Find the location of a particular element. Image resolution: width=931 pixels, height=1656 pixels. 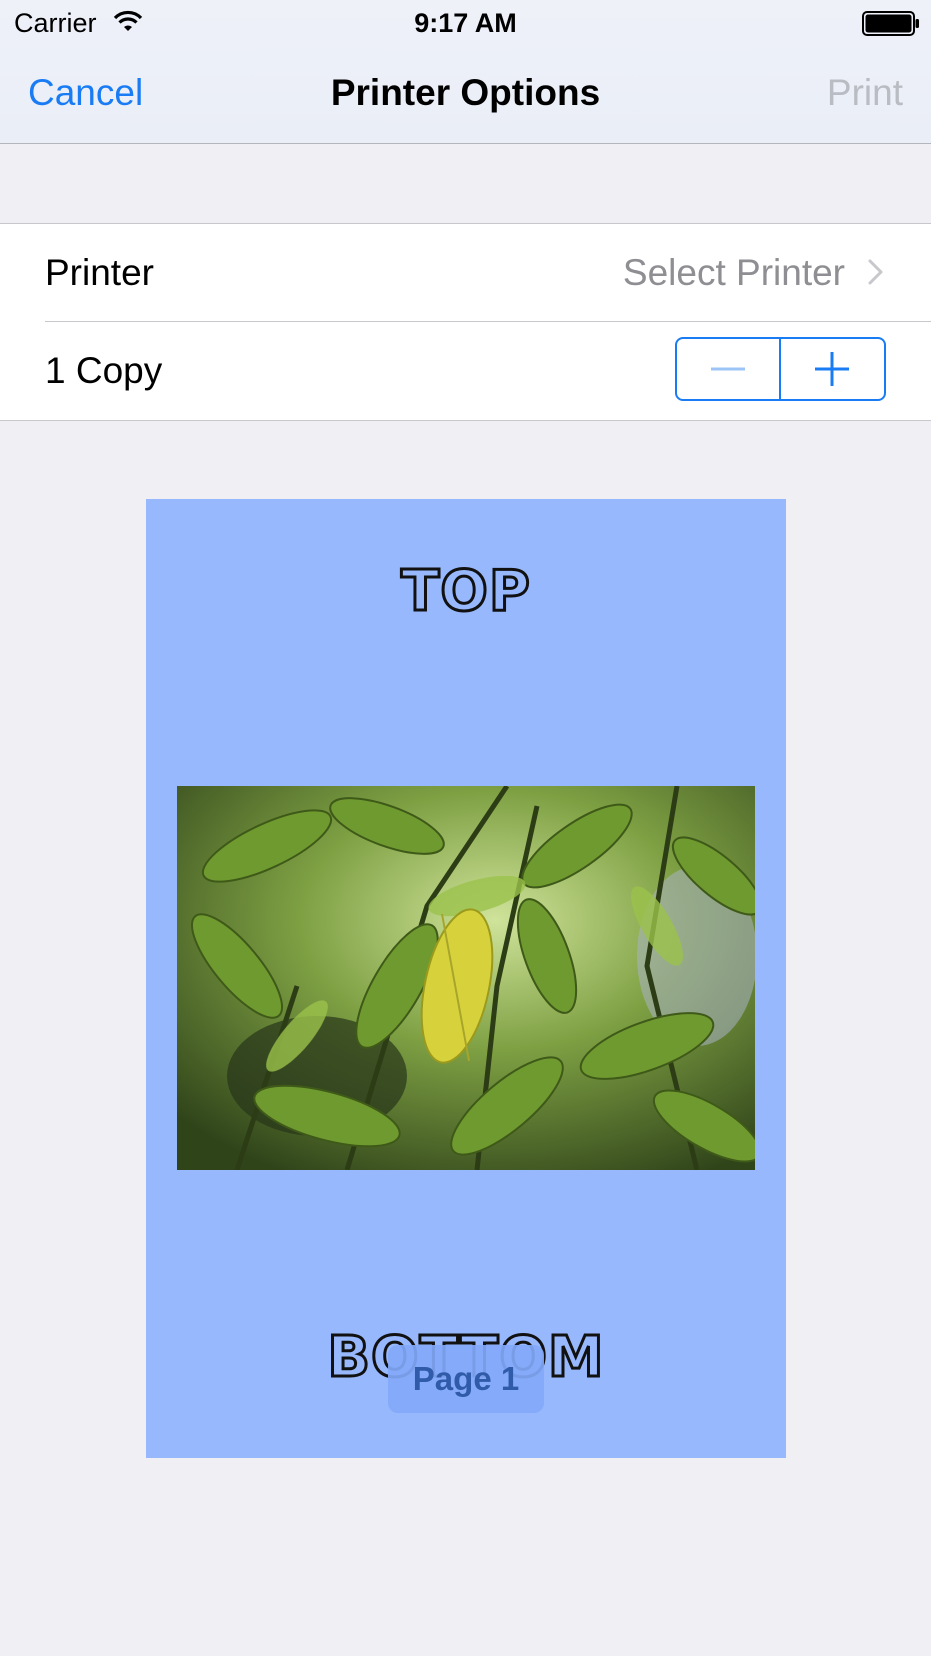

battery-icon is located at coordinates (890, 23).